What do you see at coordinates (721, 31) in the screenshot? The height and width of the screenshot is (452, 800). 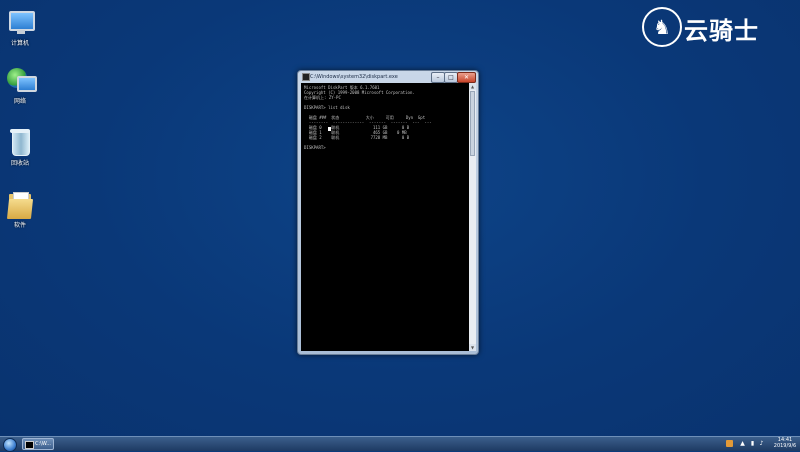 I see `logo-text: 云骑士` at bounding box center [721, 31].